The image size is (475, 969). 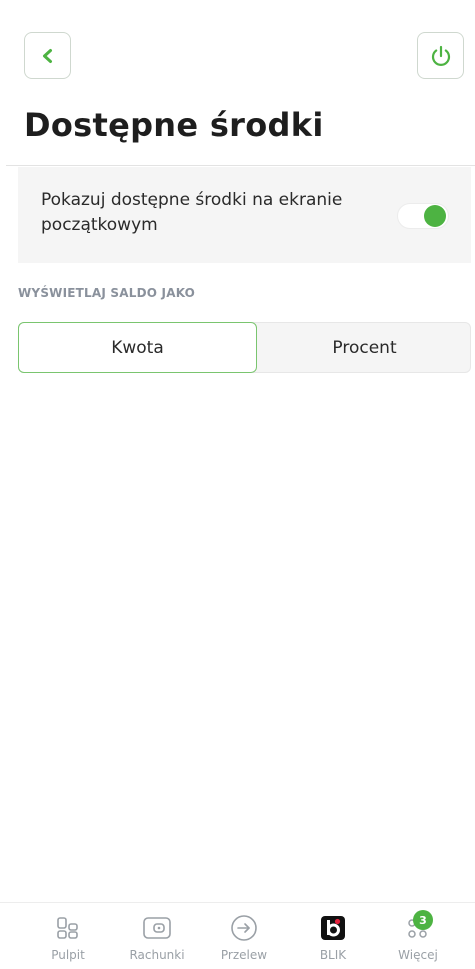 What do you see at coordinates (157, 955) in the screenshot?
I see `nav-label-rachunki: Rachunki` at bounding box center [157, 955].